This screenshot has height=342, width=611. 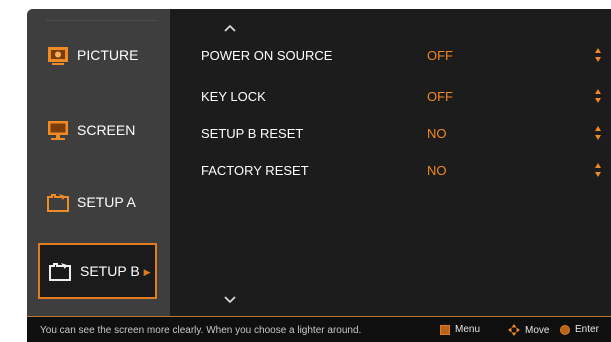 I want to click on sidebar-divider, so click(x=101, y=20).